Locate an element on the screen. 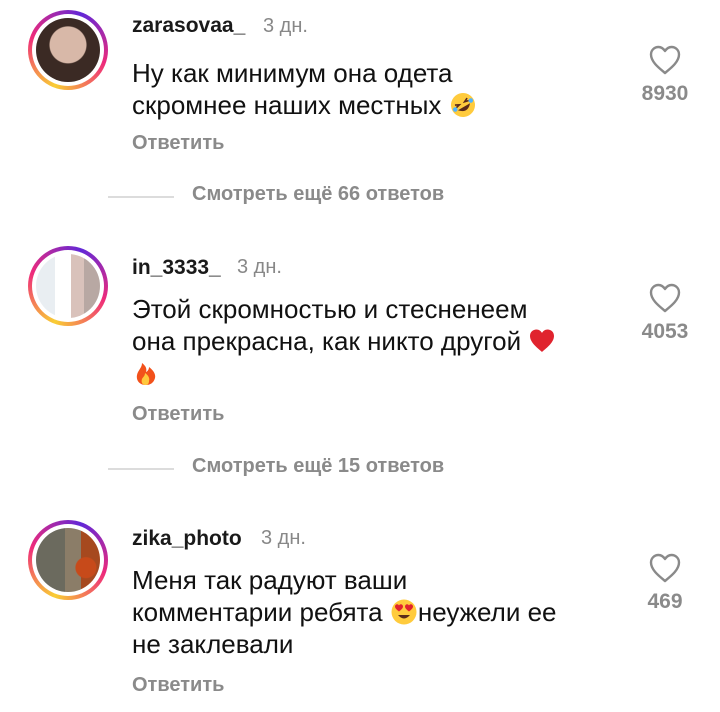  view-more-label: Смотреть ещё 15 ответов is located at coordinates (318, 466).